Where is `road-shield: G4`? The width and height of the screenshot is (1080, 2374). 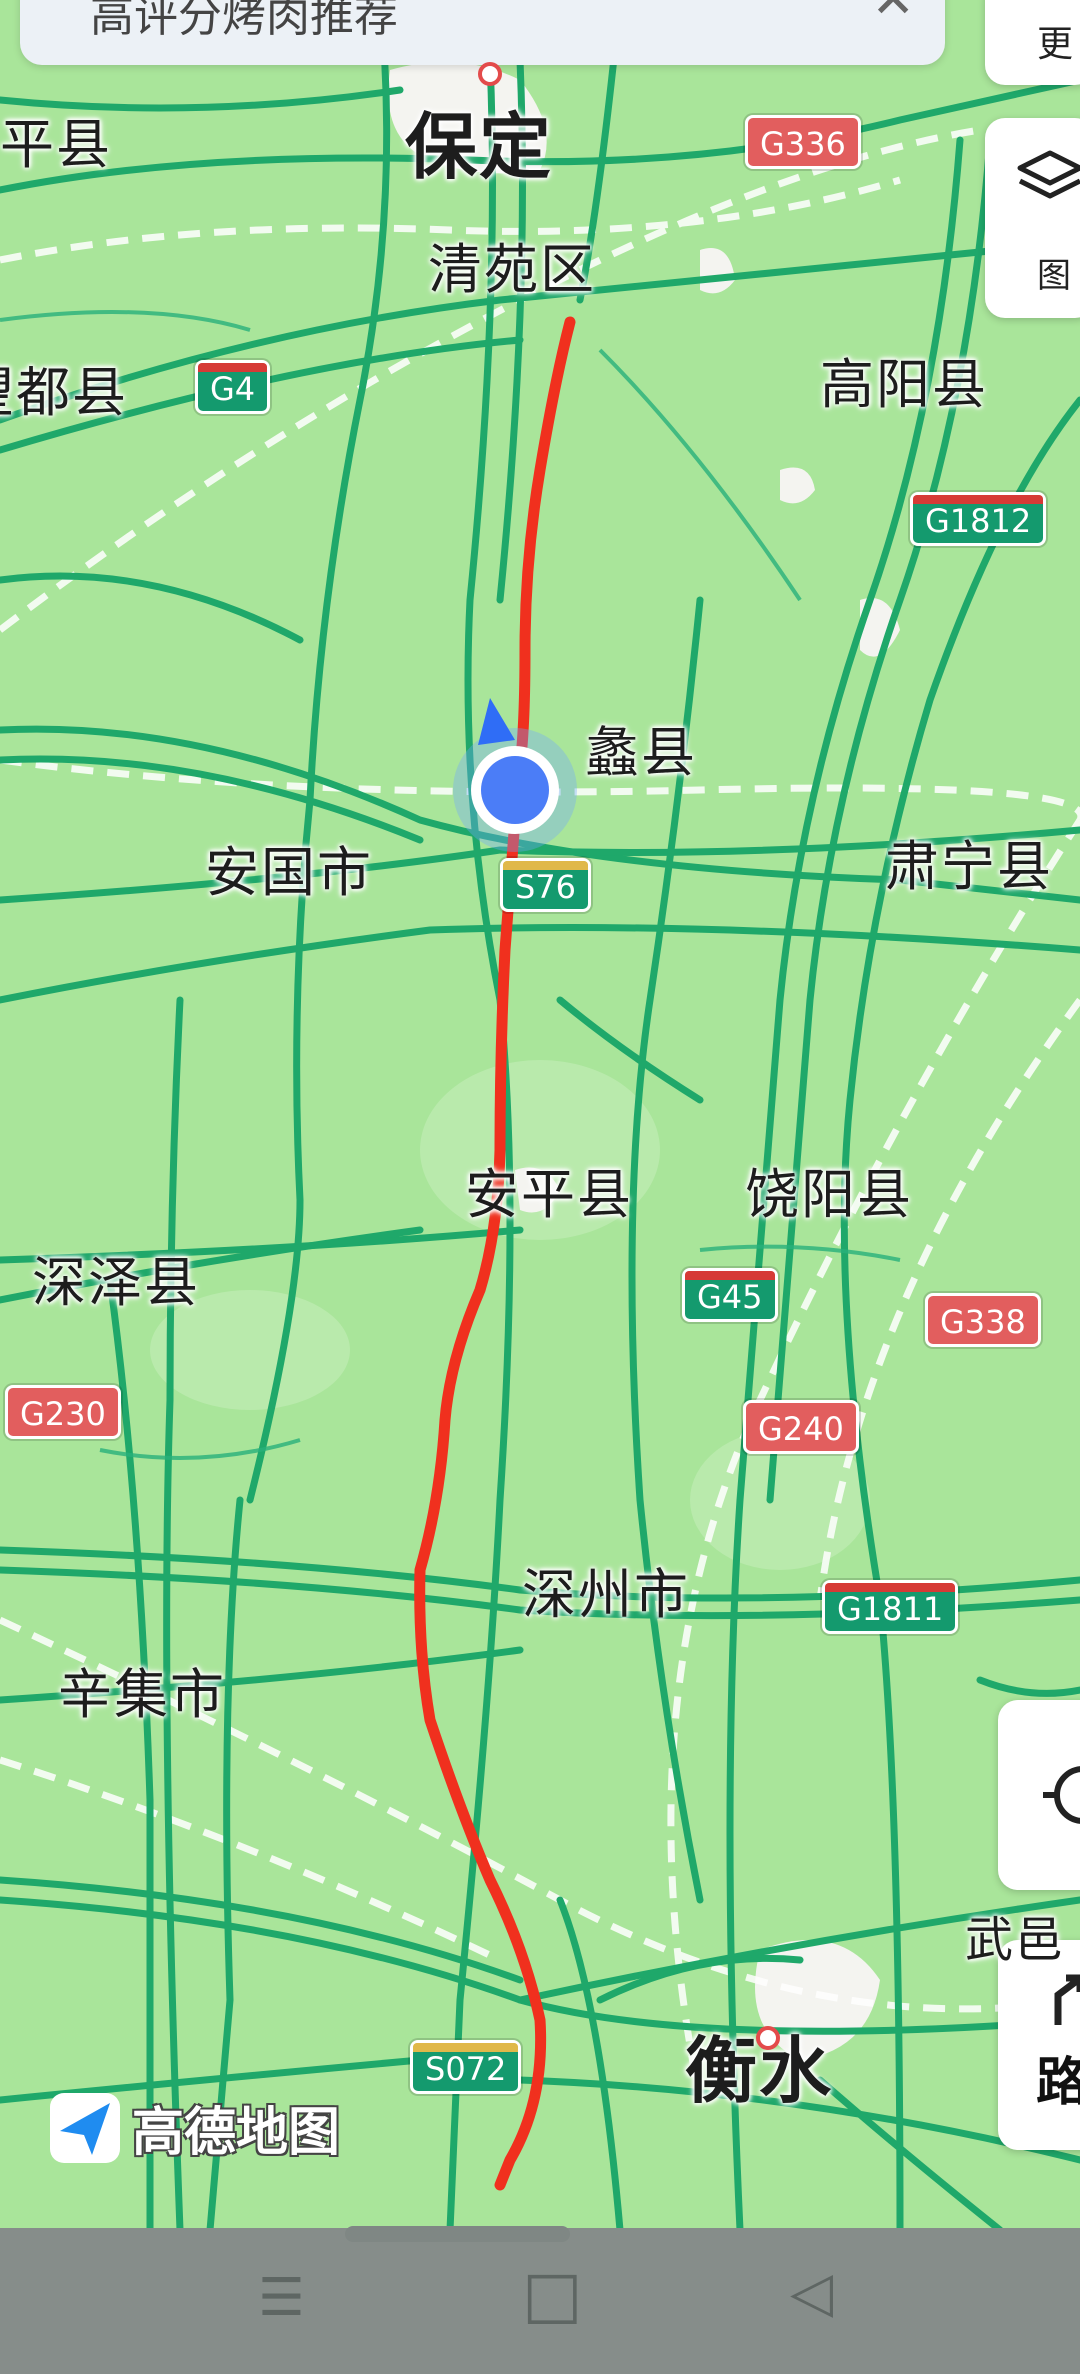
road-shield: G4 is located at coordinates (233, 387).